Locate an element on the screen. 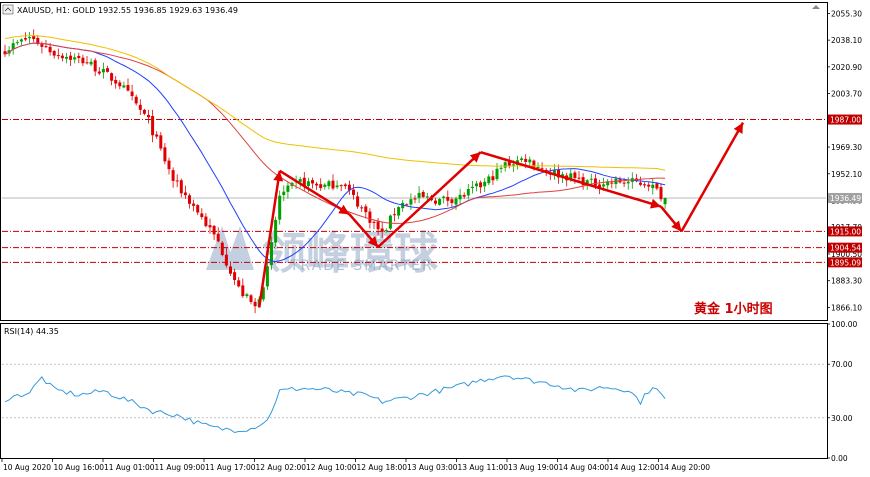 The height and width of the screenshot is (477, 870). price-tick-label: 2038.10 is located at coordinates (846, 40).